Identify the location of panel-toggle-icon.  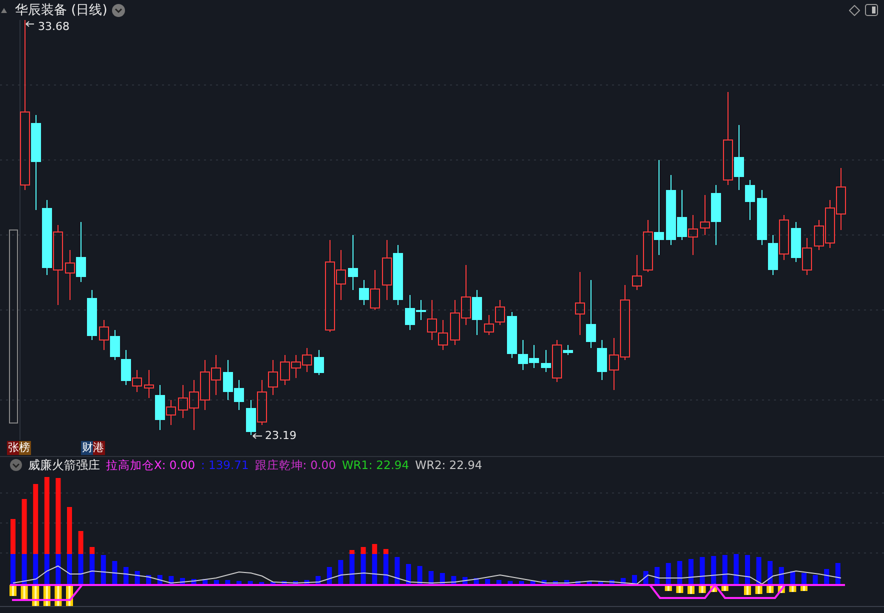
(871, 10).